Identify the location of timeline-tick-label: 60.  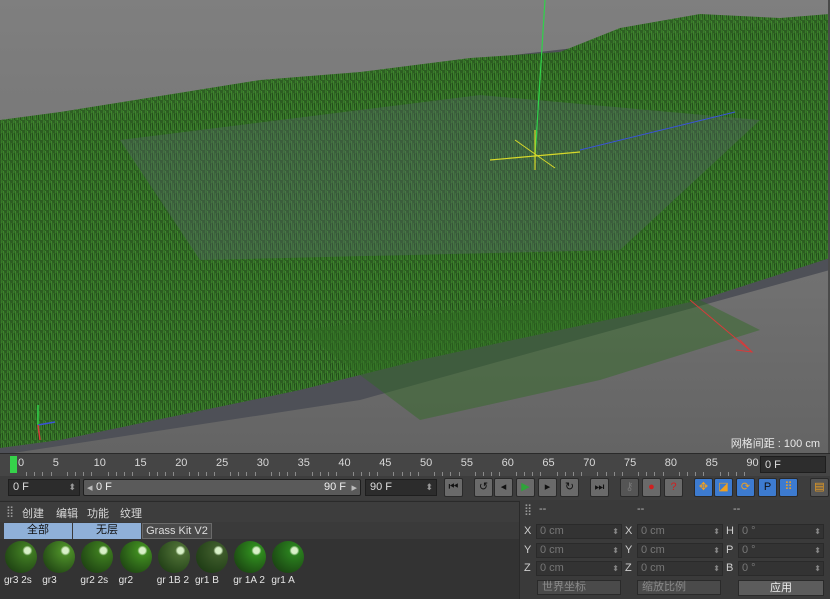
(507, 463).